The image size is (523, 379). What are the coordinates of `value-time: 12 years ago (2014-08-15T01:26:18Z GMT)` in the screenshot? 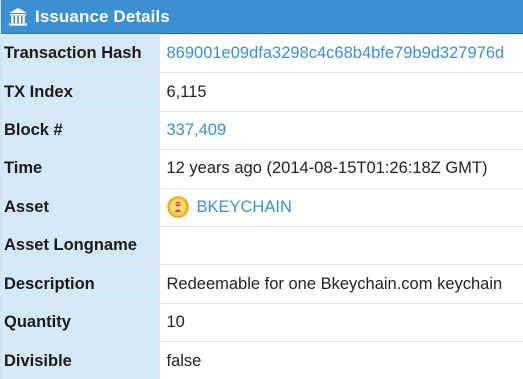 It's located at (341, 169).